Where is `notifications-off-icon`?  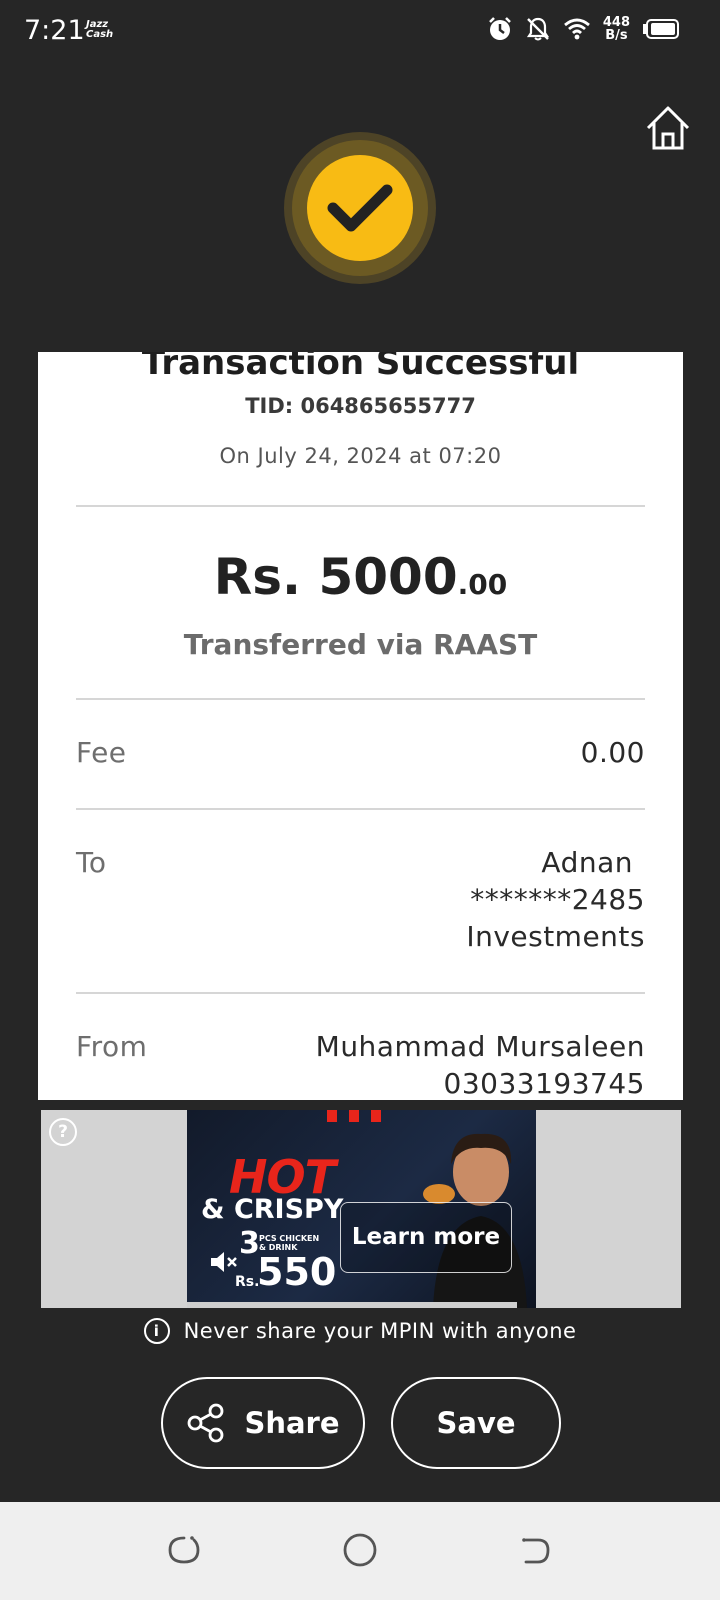 notifications-off-icon is located at coordinates (537, 29).